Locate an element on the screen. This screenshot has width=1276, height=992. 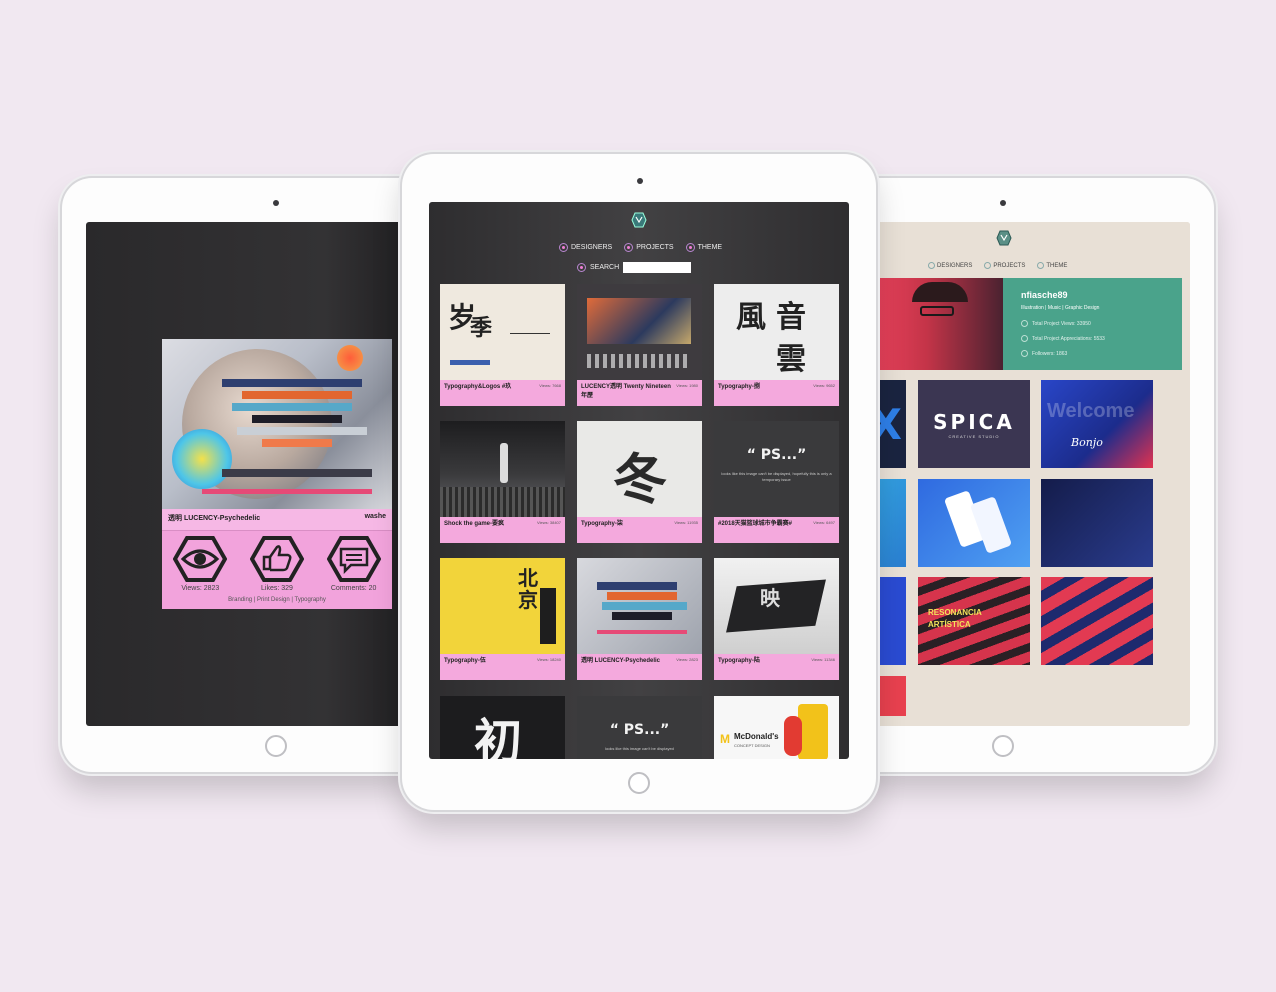
total-appreciations: Total Project Appreciations: 5533 is located at coordinates (1068, 338).